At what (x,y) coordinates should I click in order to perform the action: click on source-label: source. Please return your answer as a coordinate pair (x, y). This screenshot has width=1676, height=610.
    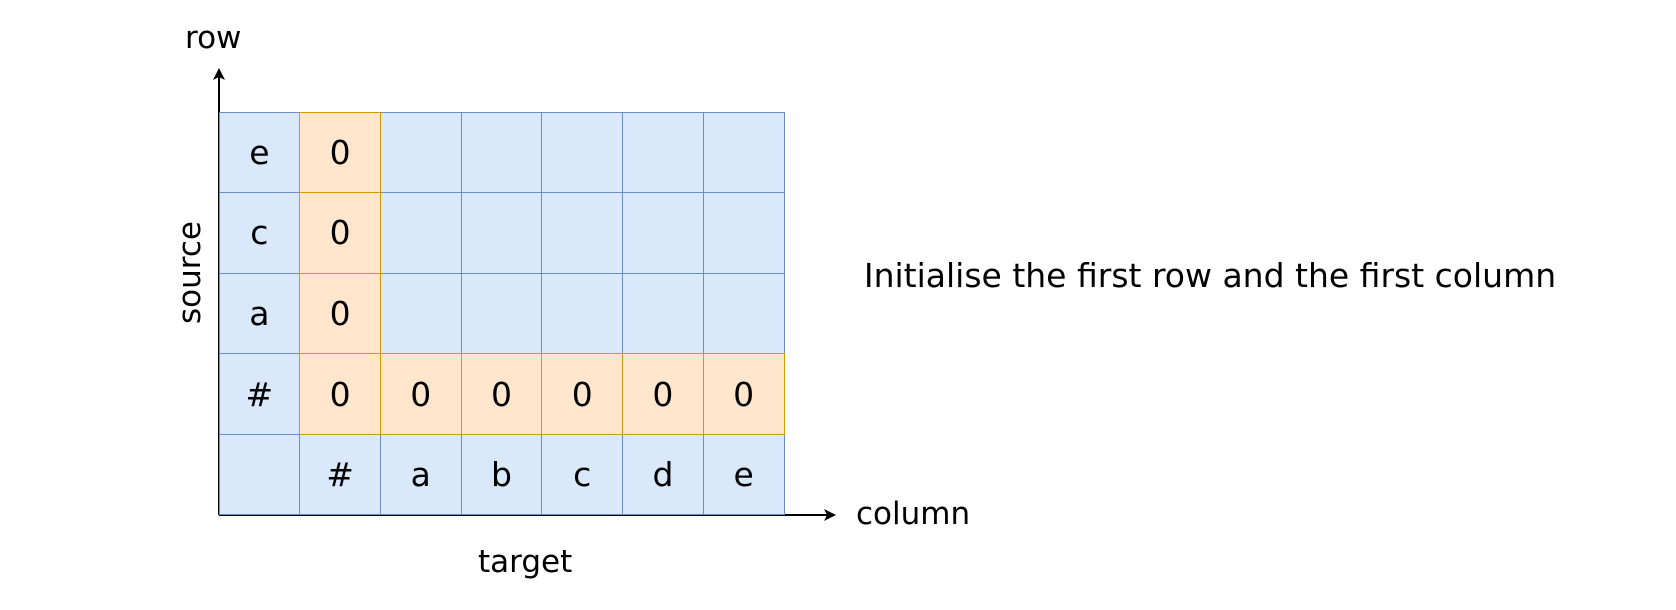
    Looking at the image, I should click on (190, 272).